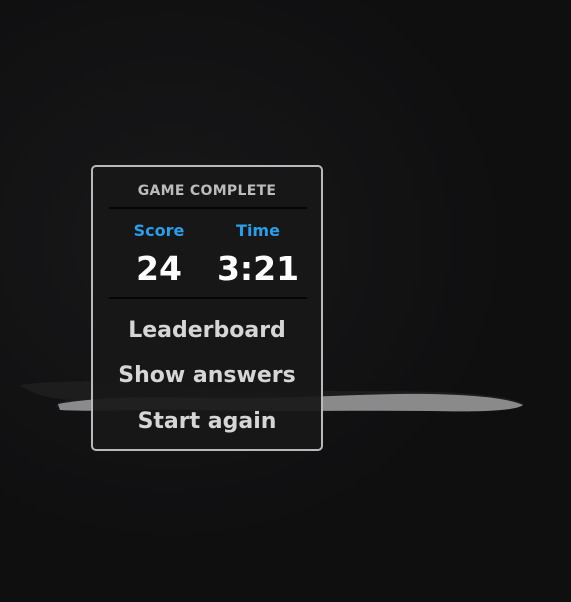  Describe the element at coordinates (207, 422) in the screenshot. I see `start-again-button: Start again` at that location.